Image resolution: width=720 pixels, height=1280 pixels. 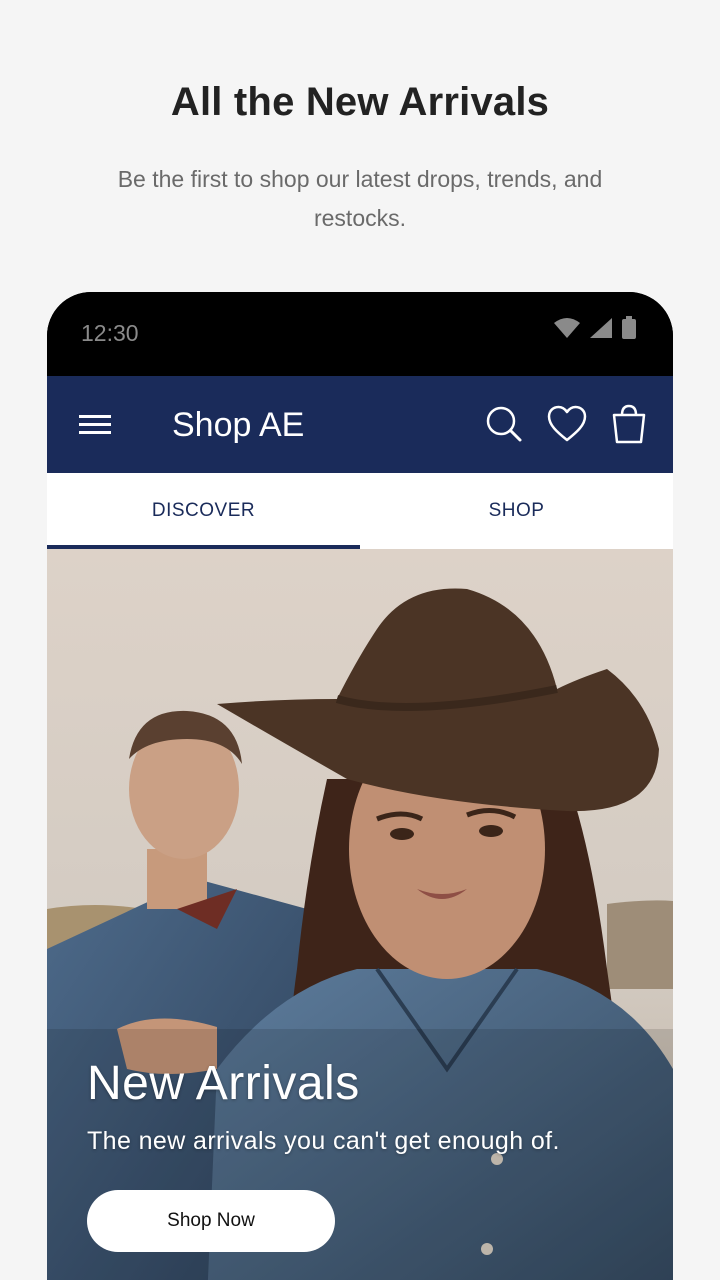 What do you see at coordinates (211, 1221) in the screenshot?
I see `shop-now-button: Shop Now` at bounding box center [211, 1221].